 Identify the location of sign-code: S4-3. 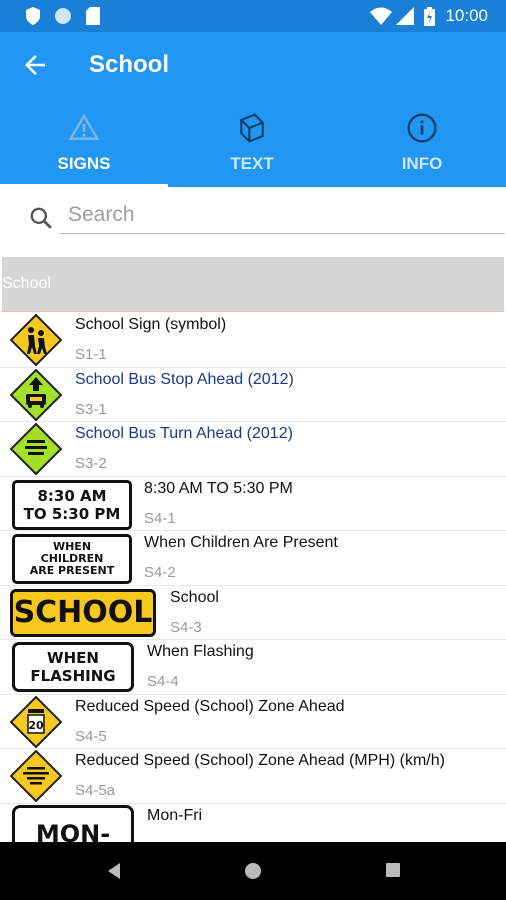
(186, 627).